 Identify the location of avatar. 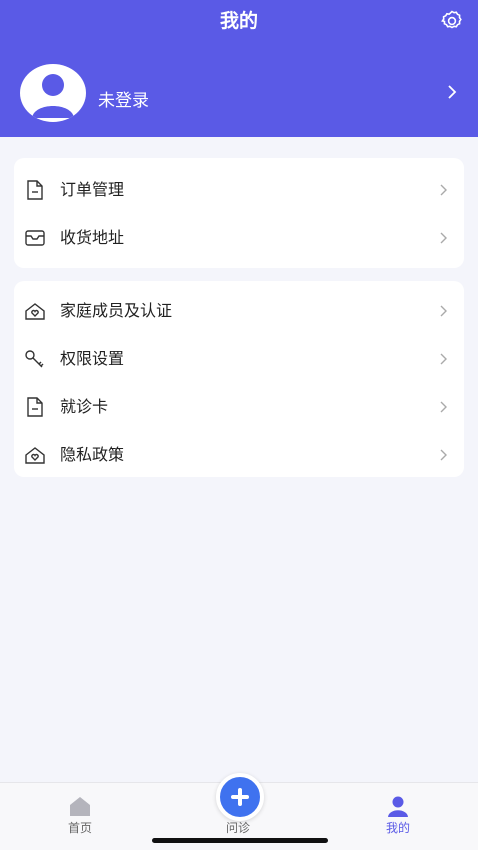
(53, 93).